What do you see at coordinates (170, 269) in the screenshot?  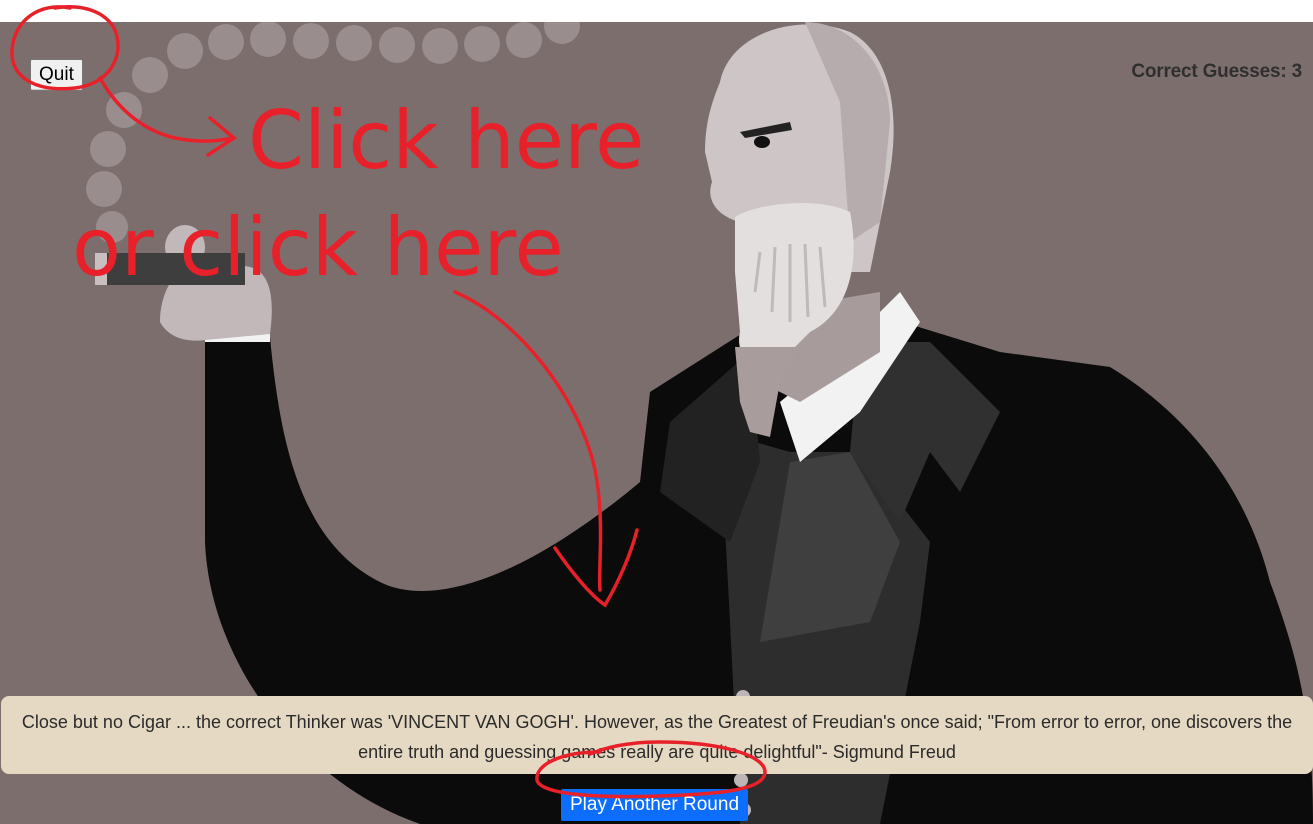 I see `cigar` at bounding box center [170, 269].